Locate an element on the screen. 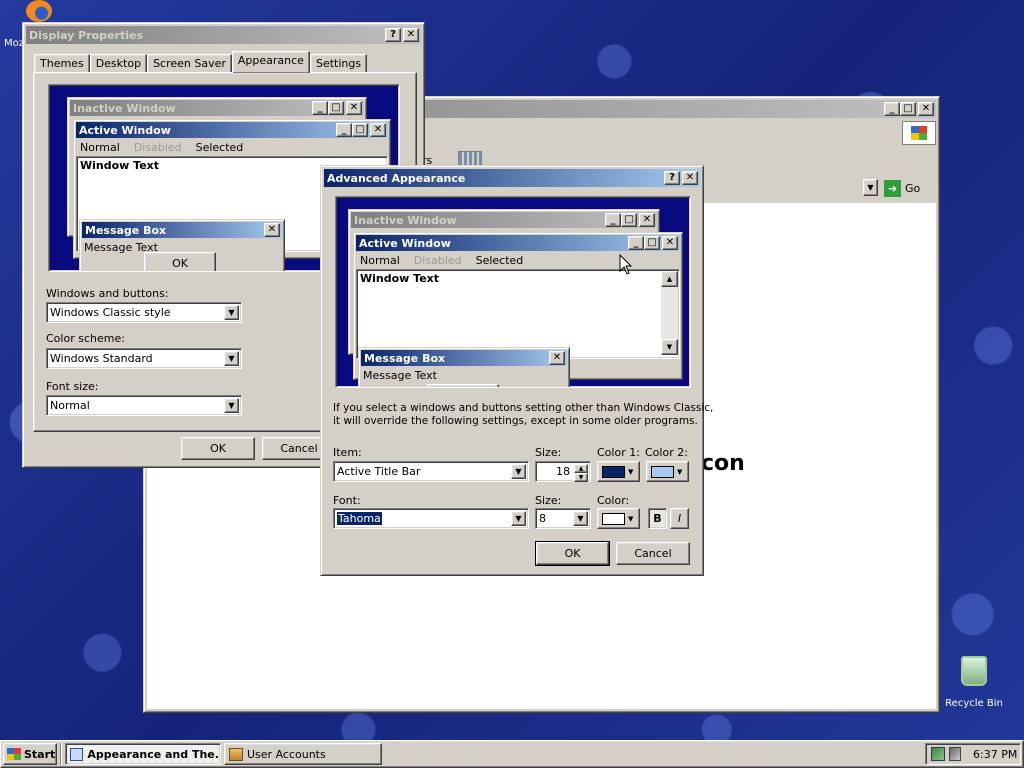 The height and width of the screenshot is (768, 1024). firefox-icon-label: Moz is located at coordinates (14, 43).